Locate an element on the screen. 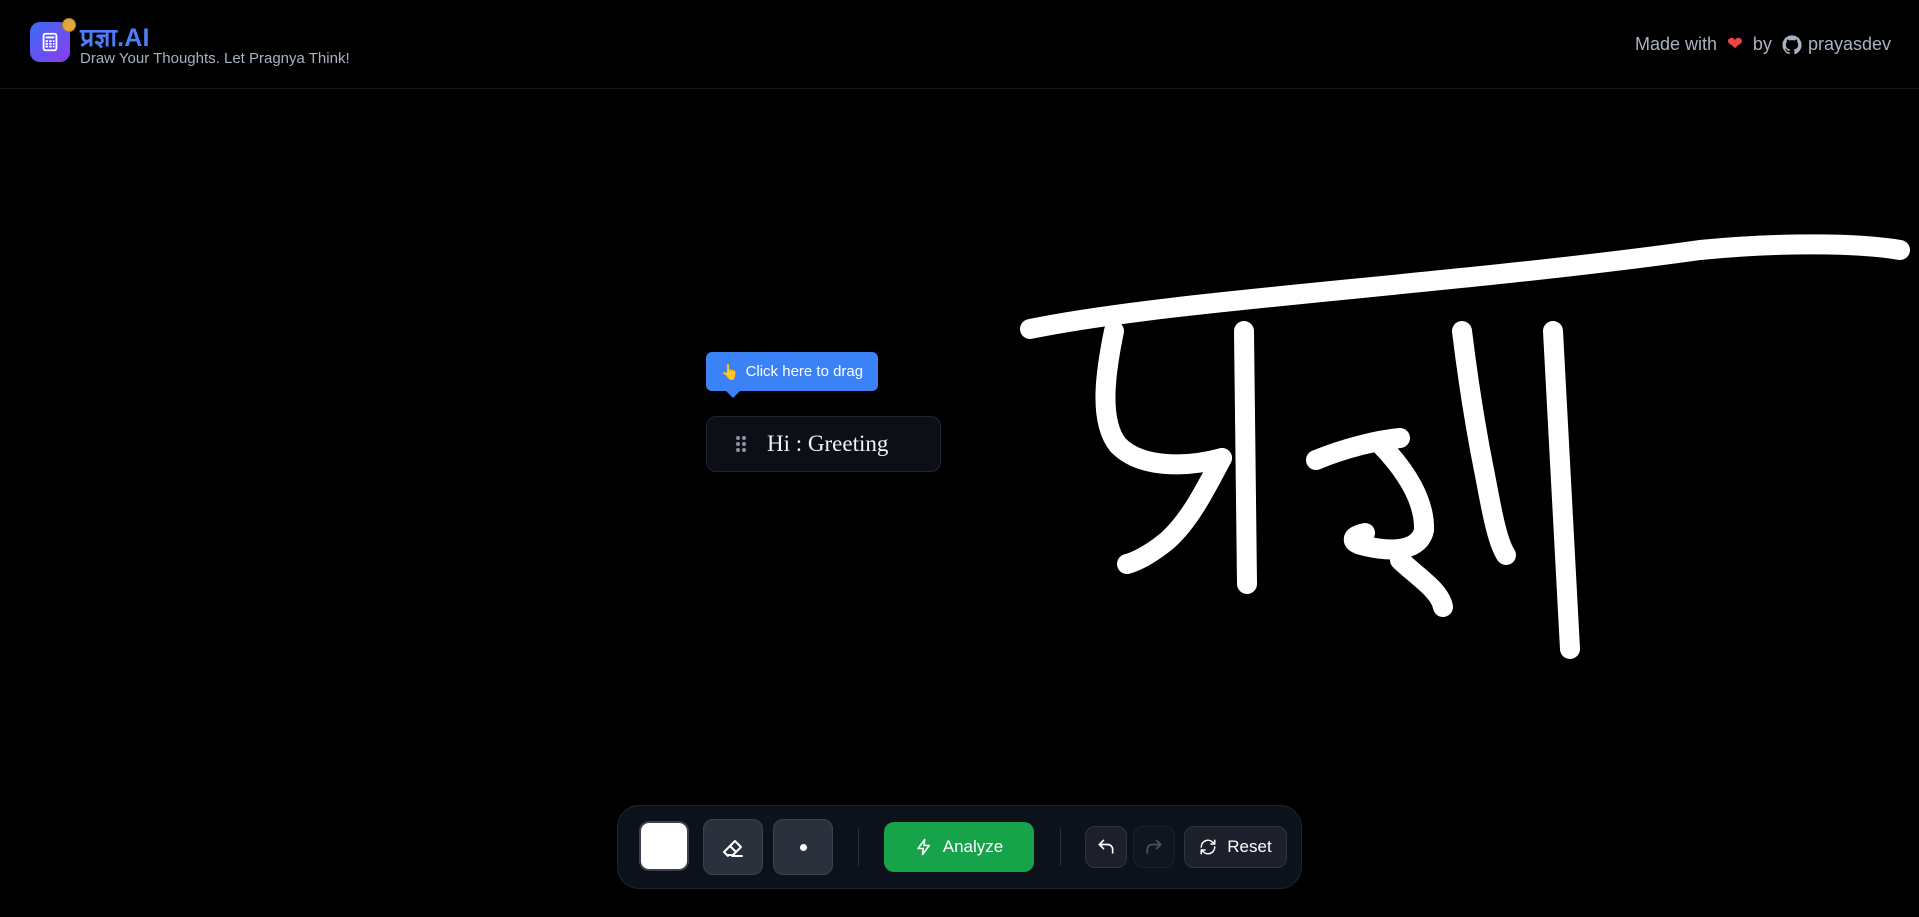 The image size is (1919, 917). lightning-icon is located at coordinates (923, 847).